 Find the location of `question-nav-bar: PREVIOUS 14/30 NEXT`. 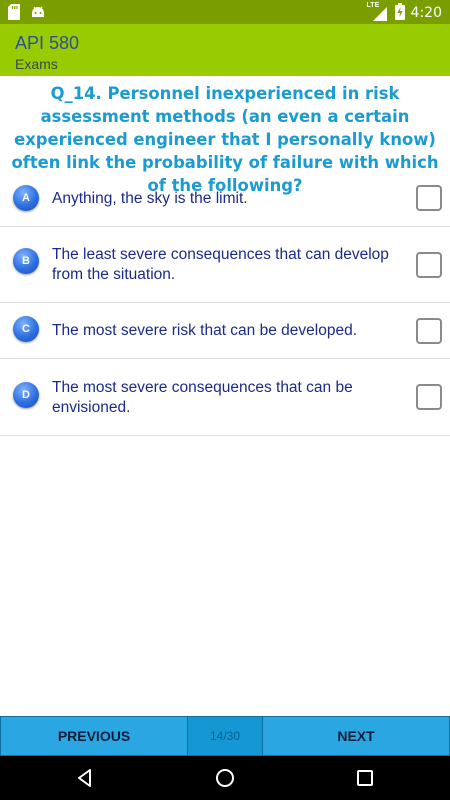

question-nav-bar: PREVIOUS 14/30 NEXT is located at coordinates (225, 736).